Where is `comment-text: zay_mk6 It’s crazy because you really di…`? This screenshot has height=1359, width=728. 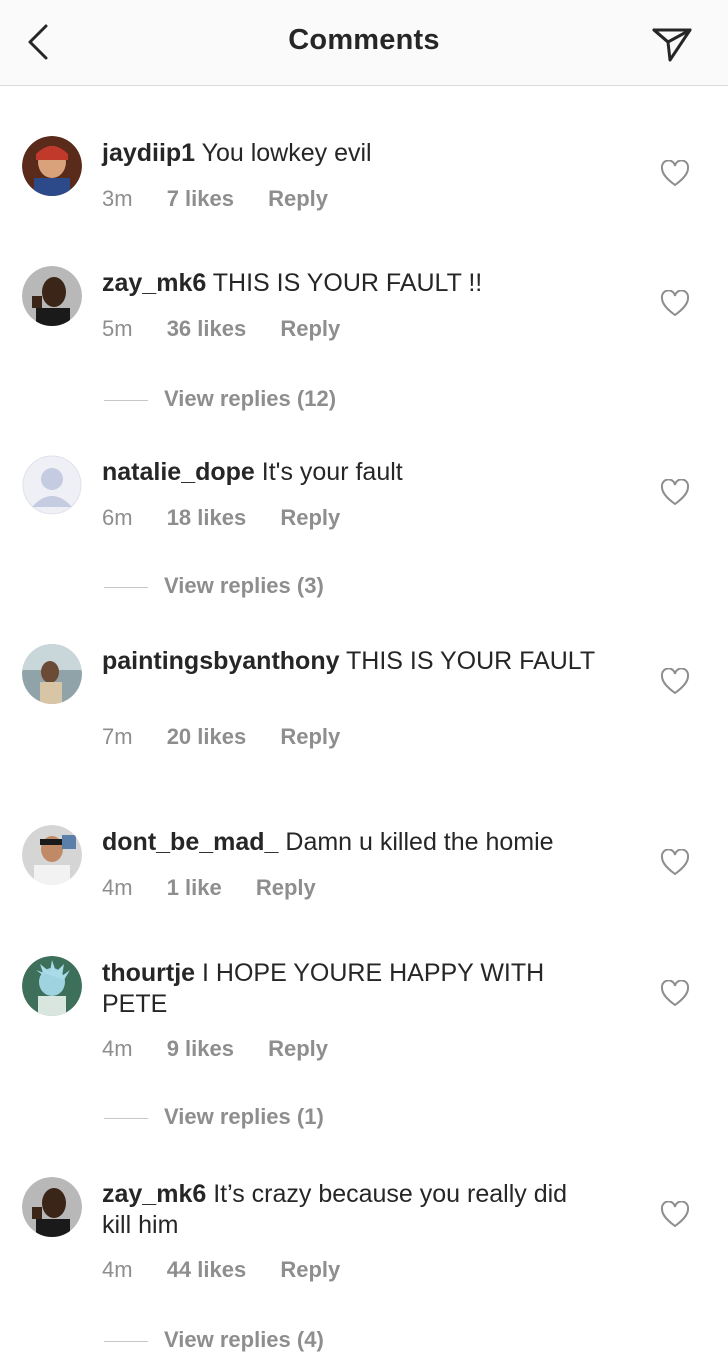 comment-text: zay_mk6 It’s crazy because you really di… is located at coordinates (352, 1210).